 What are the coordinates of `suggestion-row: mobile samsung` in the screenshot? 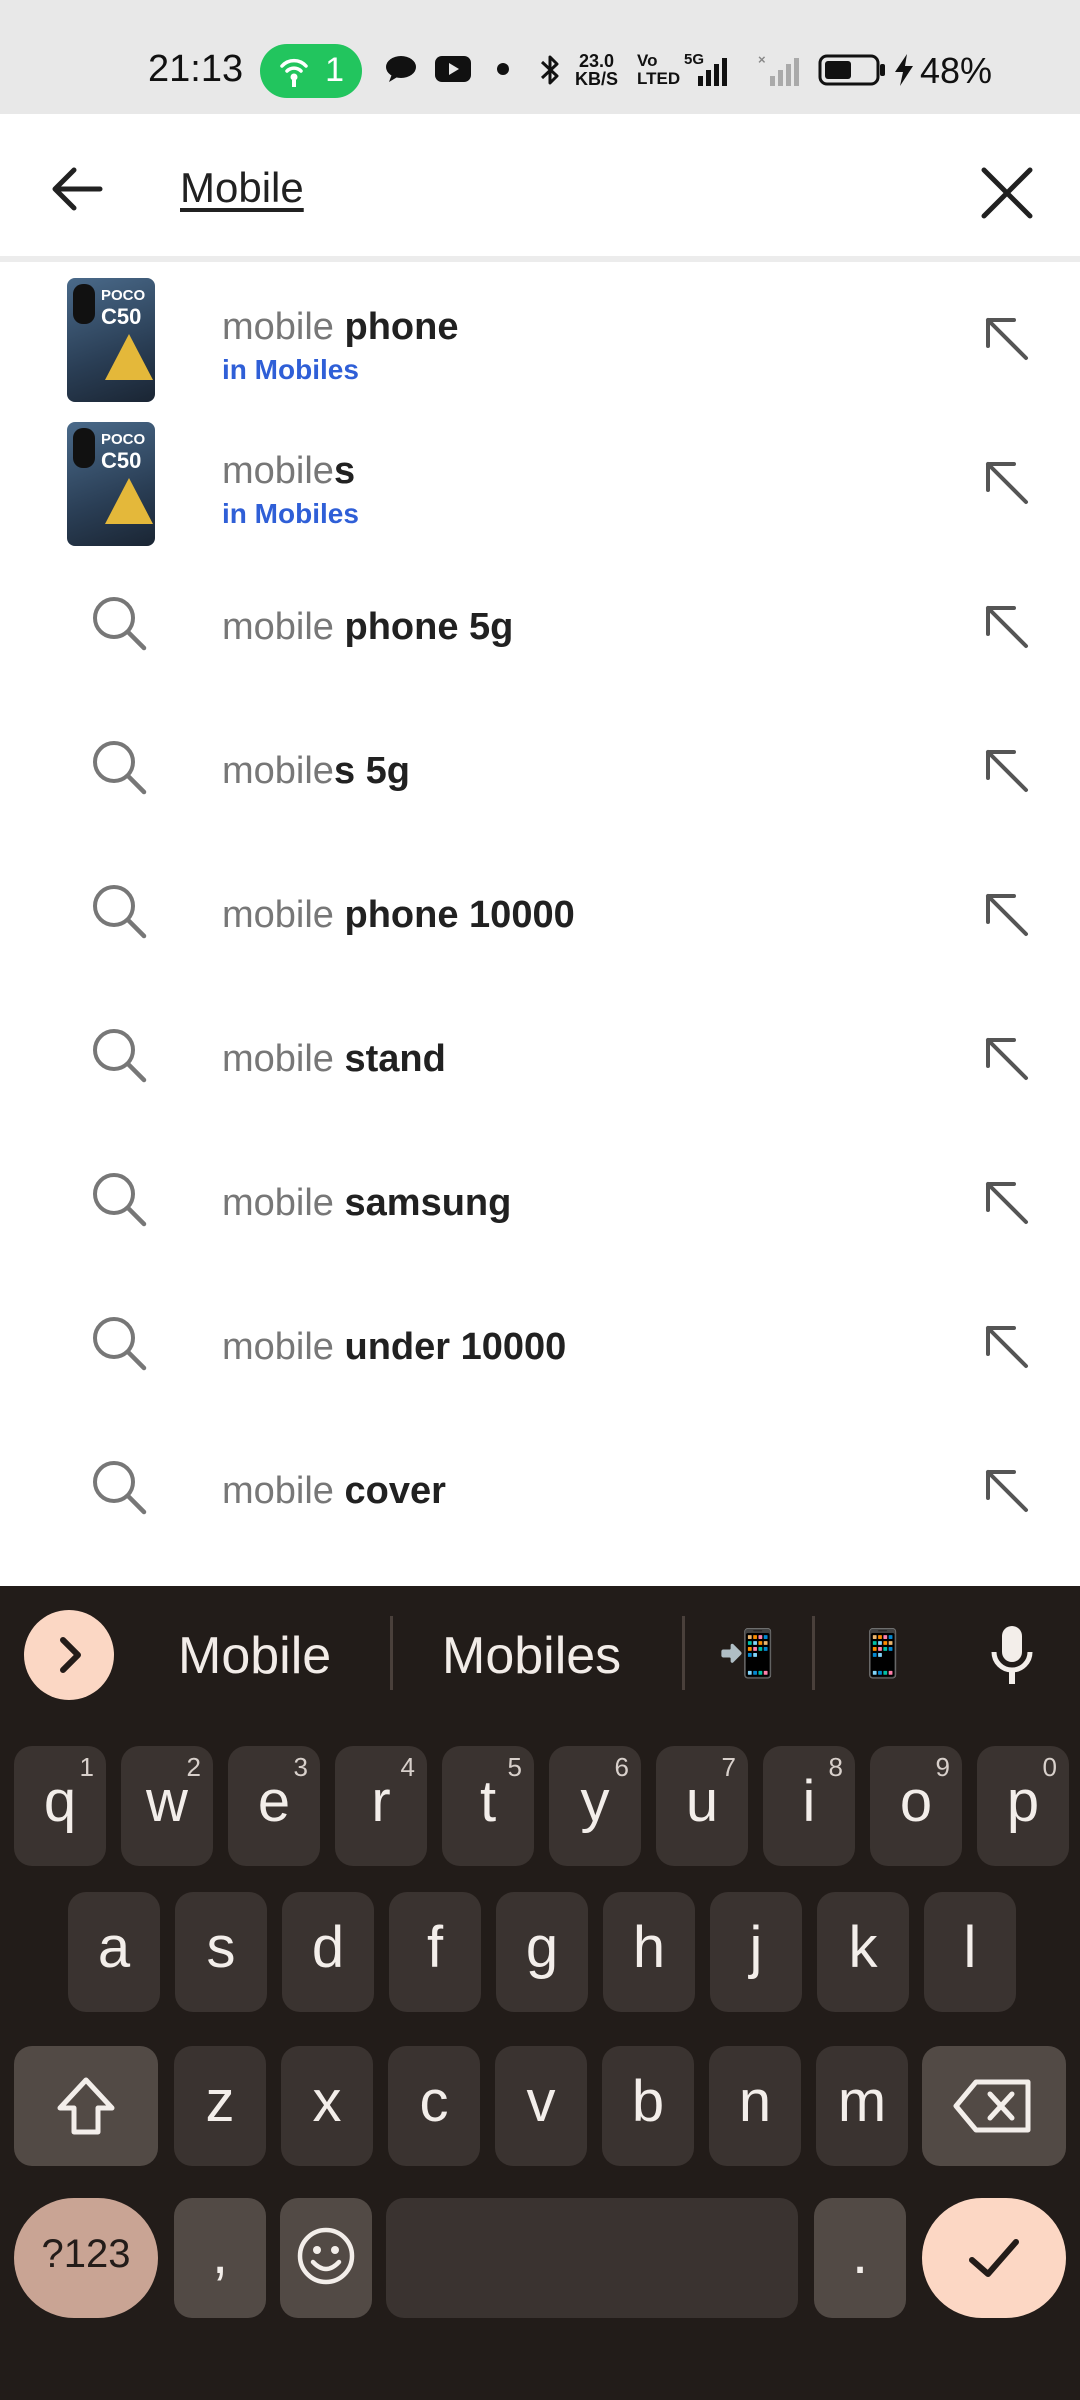 It's located at (540, 1204).